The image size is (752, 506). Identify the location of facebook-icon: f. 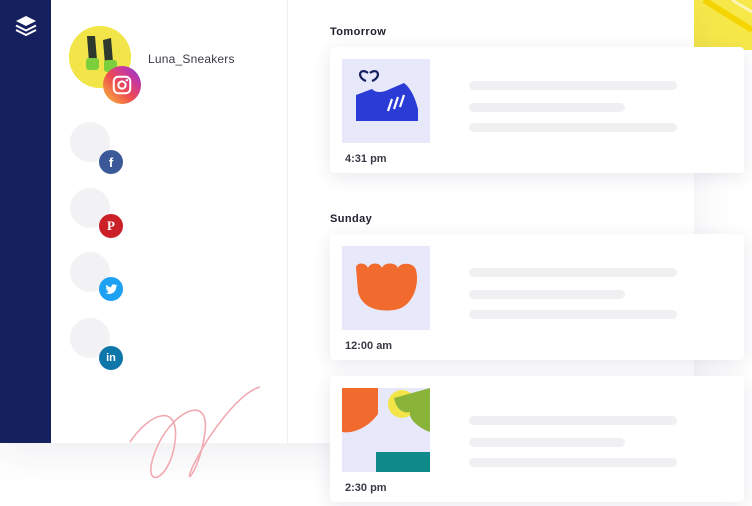
(111, 162).